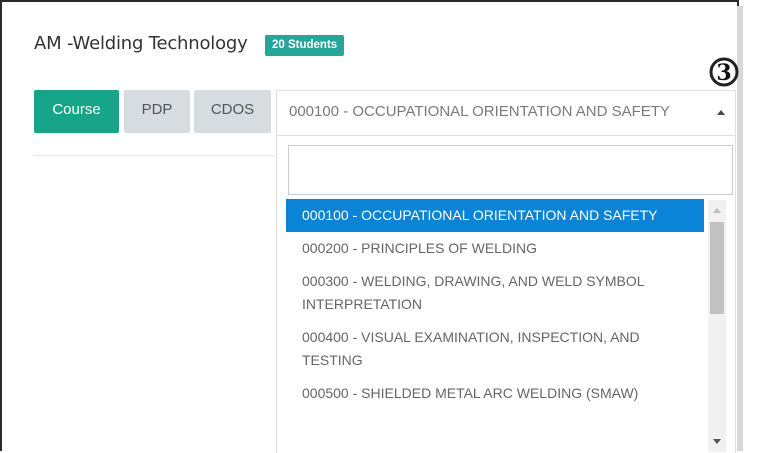 This screenshot has height=453, width=759. I want to click on tab-underline, so click(154, 155).